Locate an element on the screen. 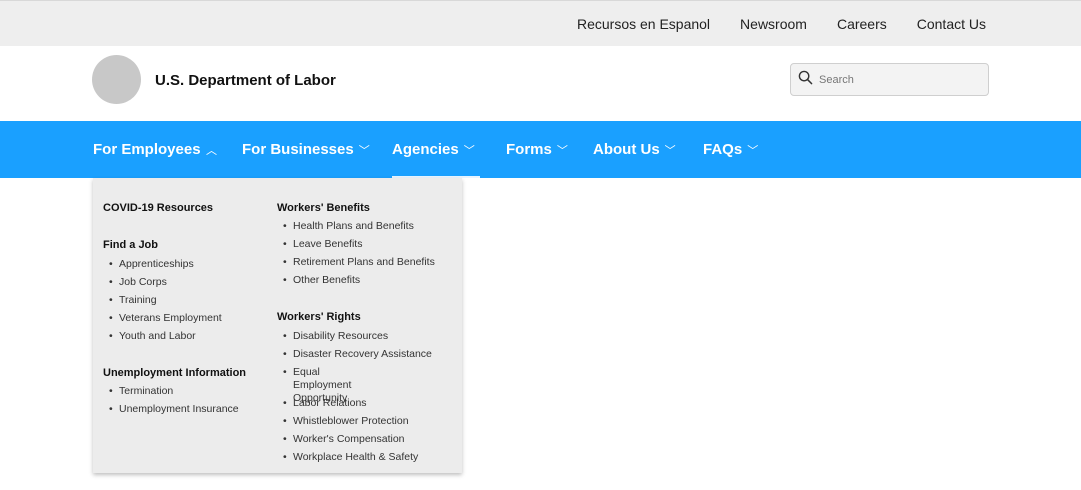 Image resolution: width=1081 pixels, height=490 pixels. list-item: • Whistleblower Protection is located at coordinates (343, 421).